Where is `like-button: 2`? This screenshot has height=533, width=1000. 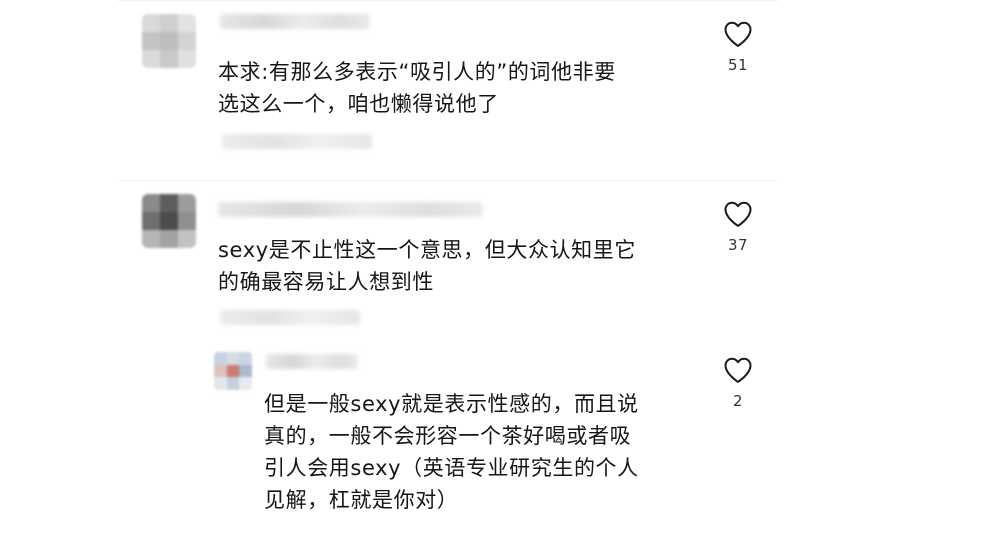
like-button: 2 is located at coordinates (738, 383).